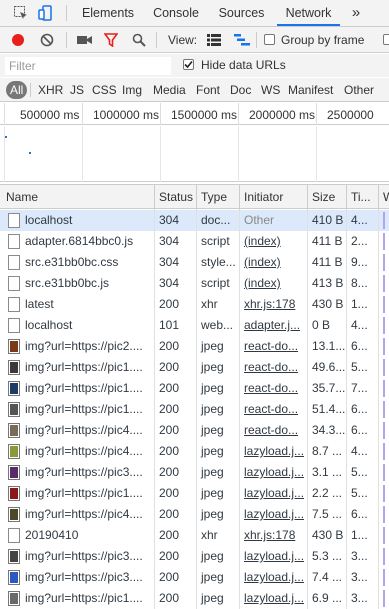  What do you see at coordinates (77, 90) in the screenshot?
I see `type-js: JS` at bounding box center [77, 90].